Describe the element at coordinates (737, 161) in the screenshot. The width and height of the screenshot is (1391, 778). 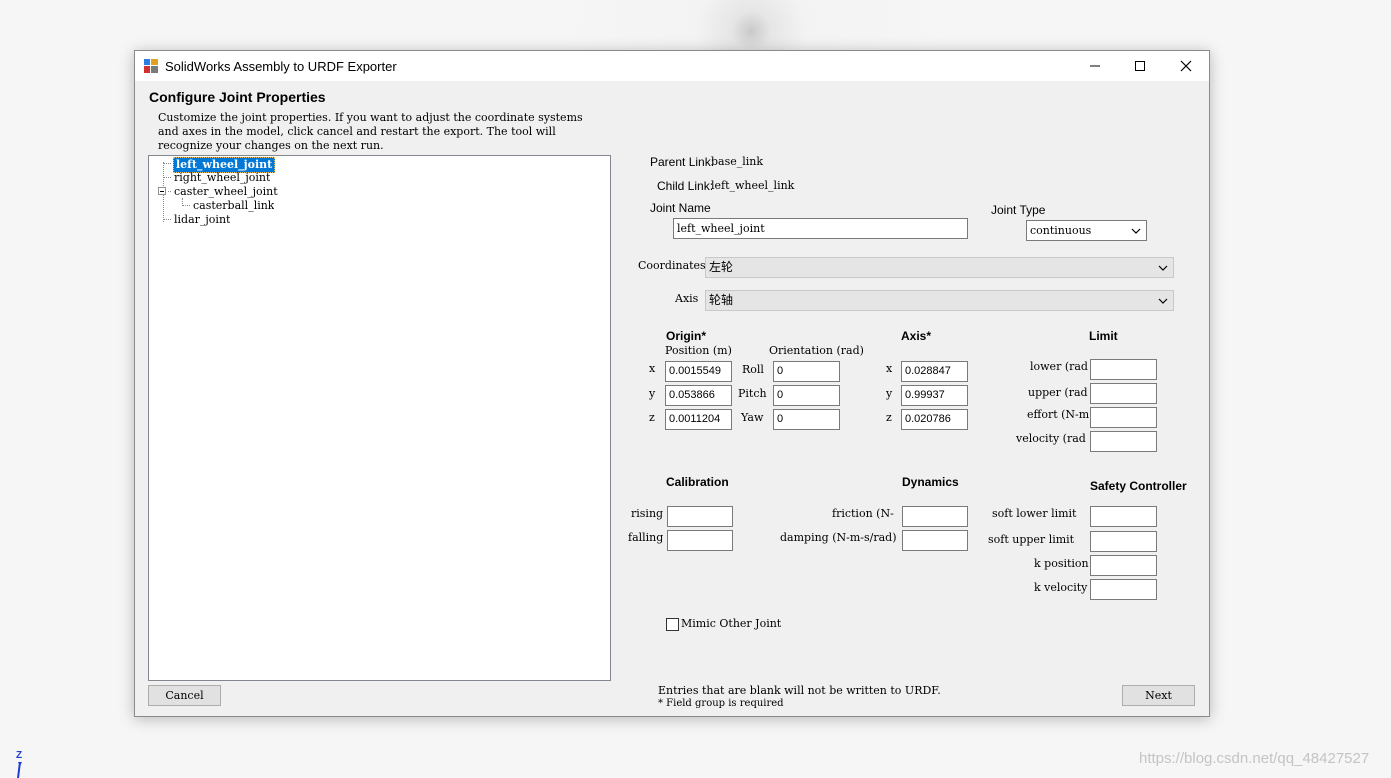
I see `parent-link-value: base_link` at that location.